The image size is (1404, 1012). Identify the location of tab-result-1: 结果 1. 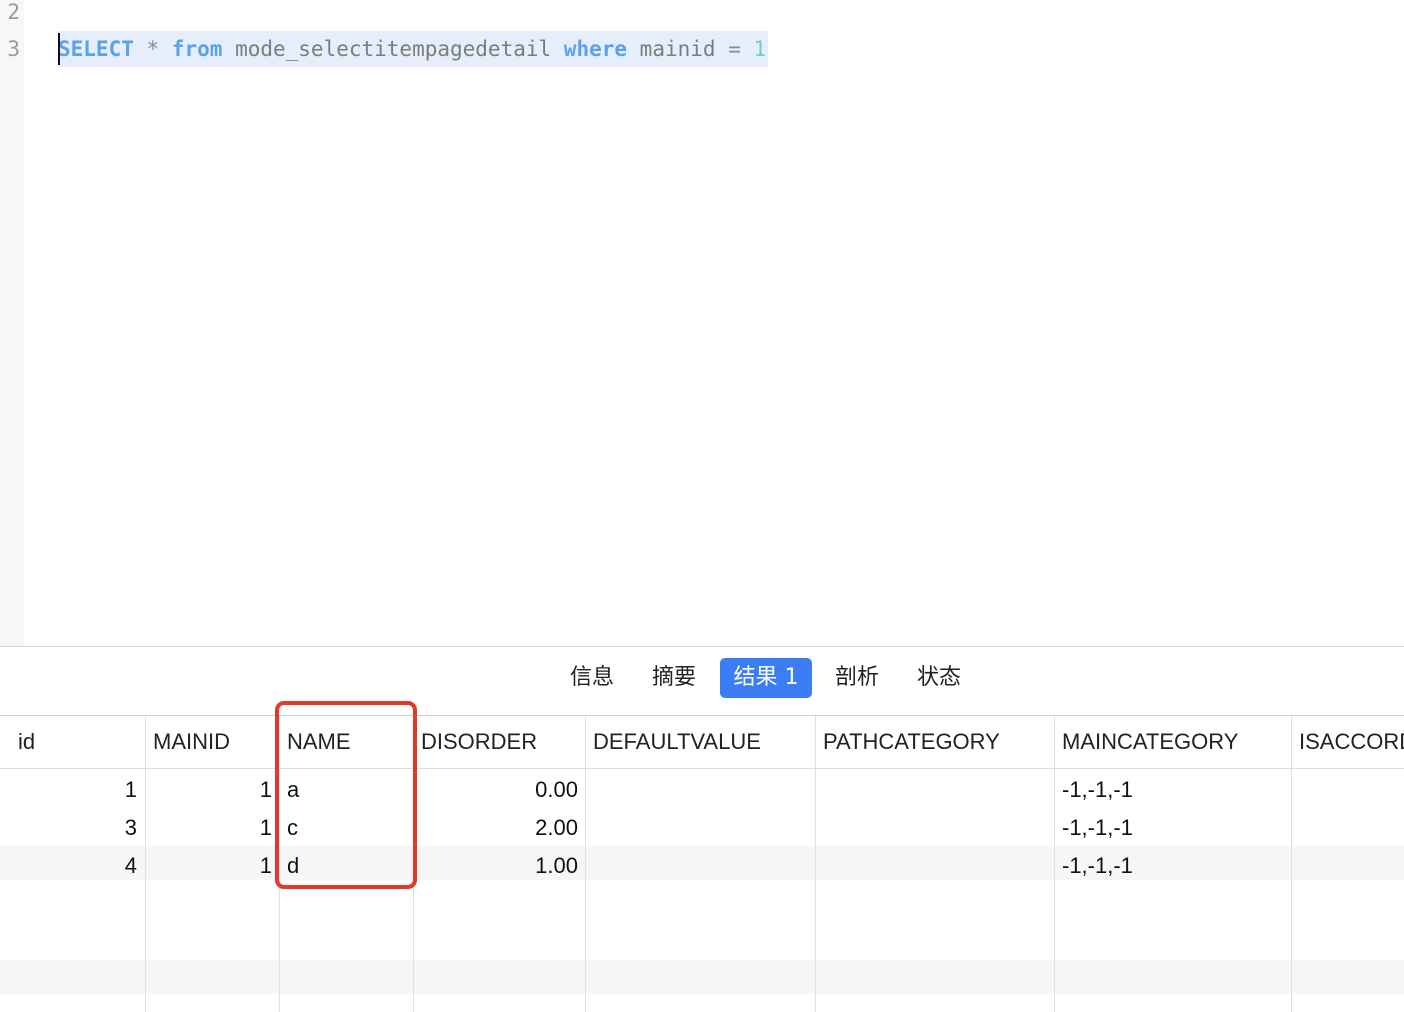
(766, 678).